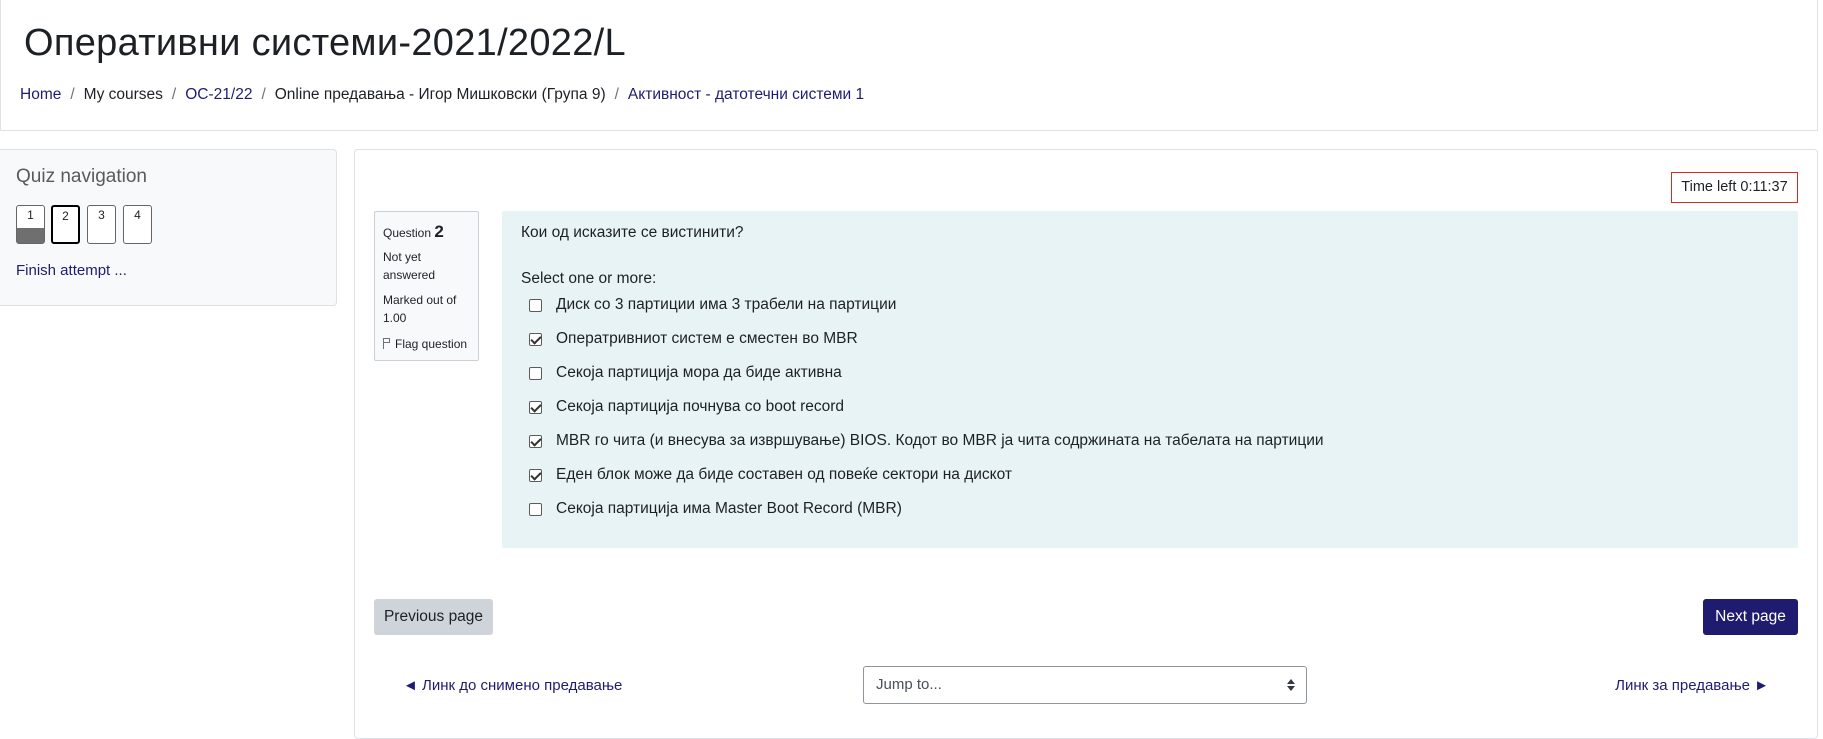  What do you see at coordinates (30, 224) in the screenshot?
I see `quiz-nav-question-1: 1` at bounding box center [30, 224].